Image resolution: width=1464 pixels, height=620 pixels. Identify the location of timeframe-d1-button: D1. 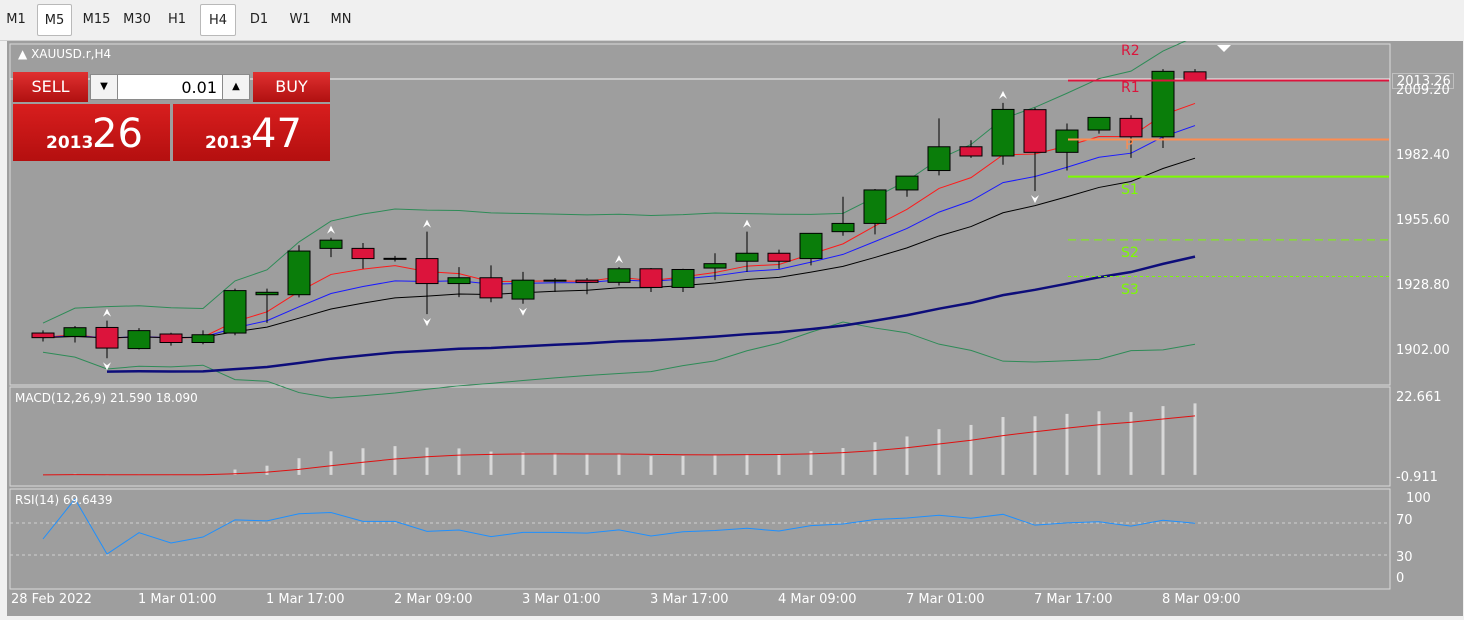
(259, 20).